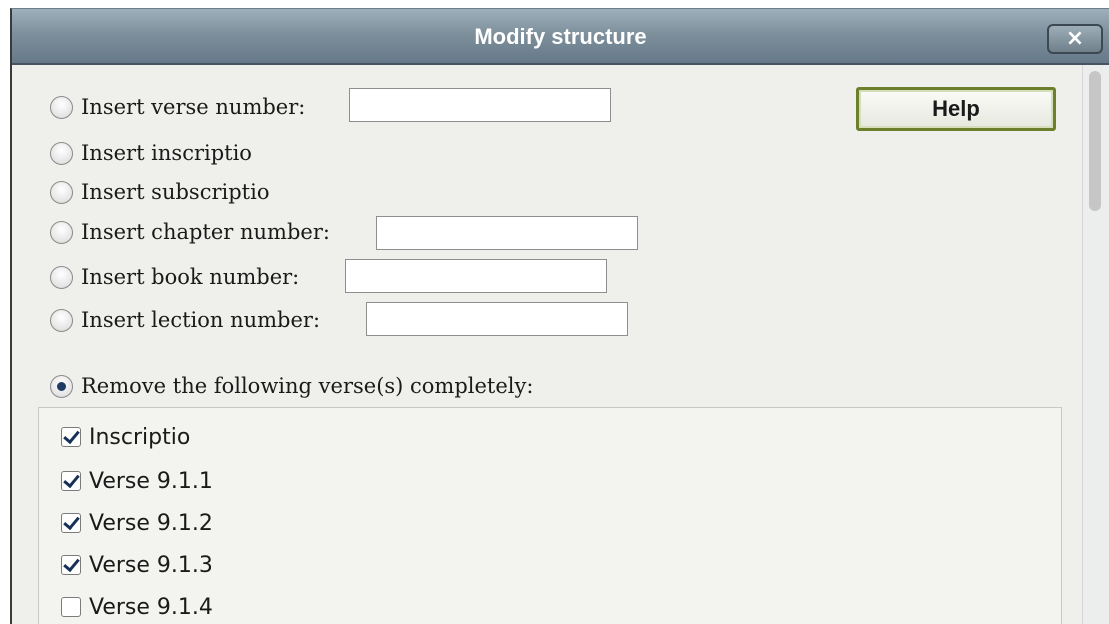 Image resolution: width=1109 pixels, height=624 pixels. Describe the element at coordinates (205, 232) in the screenshot. I see `option-label: Insert chapter number:` at that location.